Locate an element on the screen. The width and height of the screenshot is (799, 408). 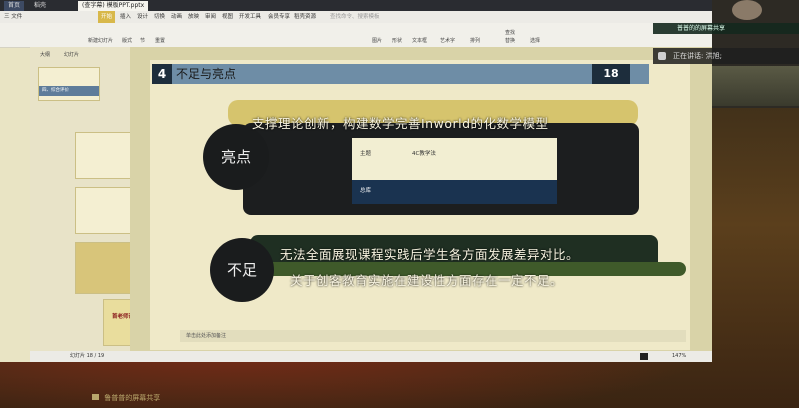
menu-member: 会员专享 is located at coordinates (279, 17).